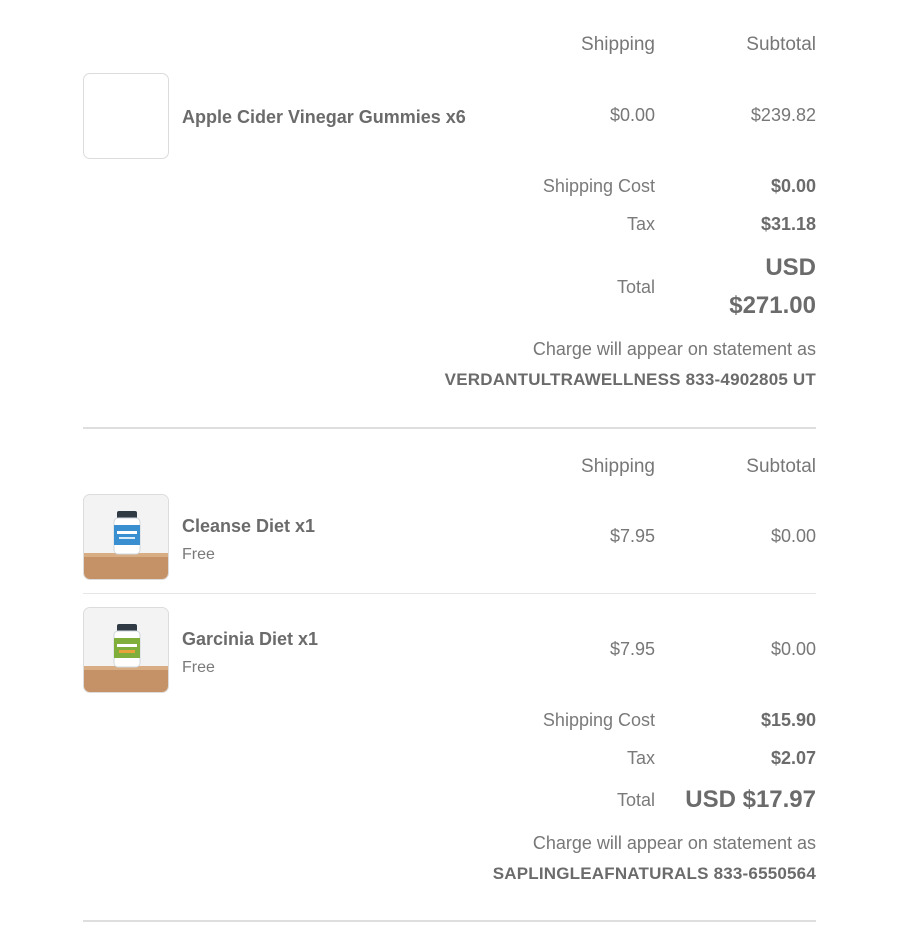 The width and height of the screenshot is (900, 929). I want to click on item-subtotal: $239.82, so click(783, 115).